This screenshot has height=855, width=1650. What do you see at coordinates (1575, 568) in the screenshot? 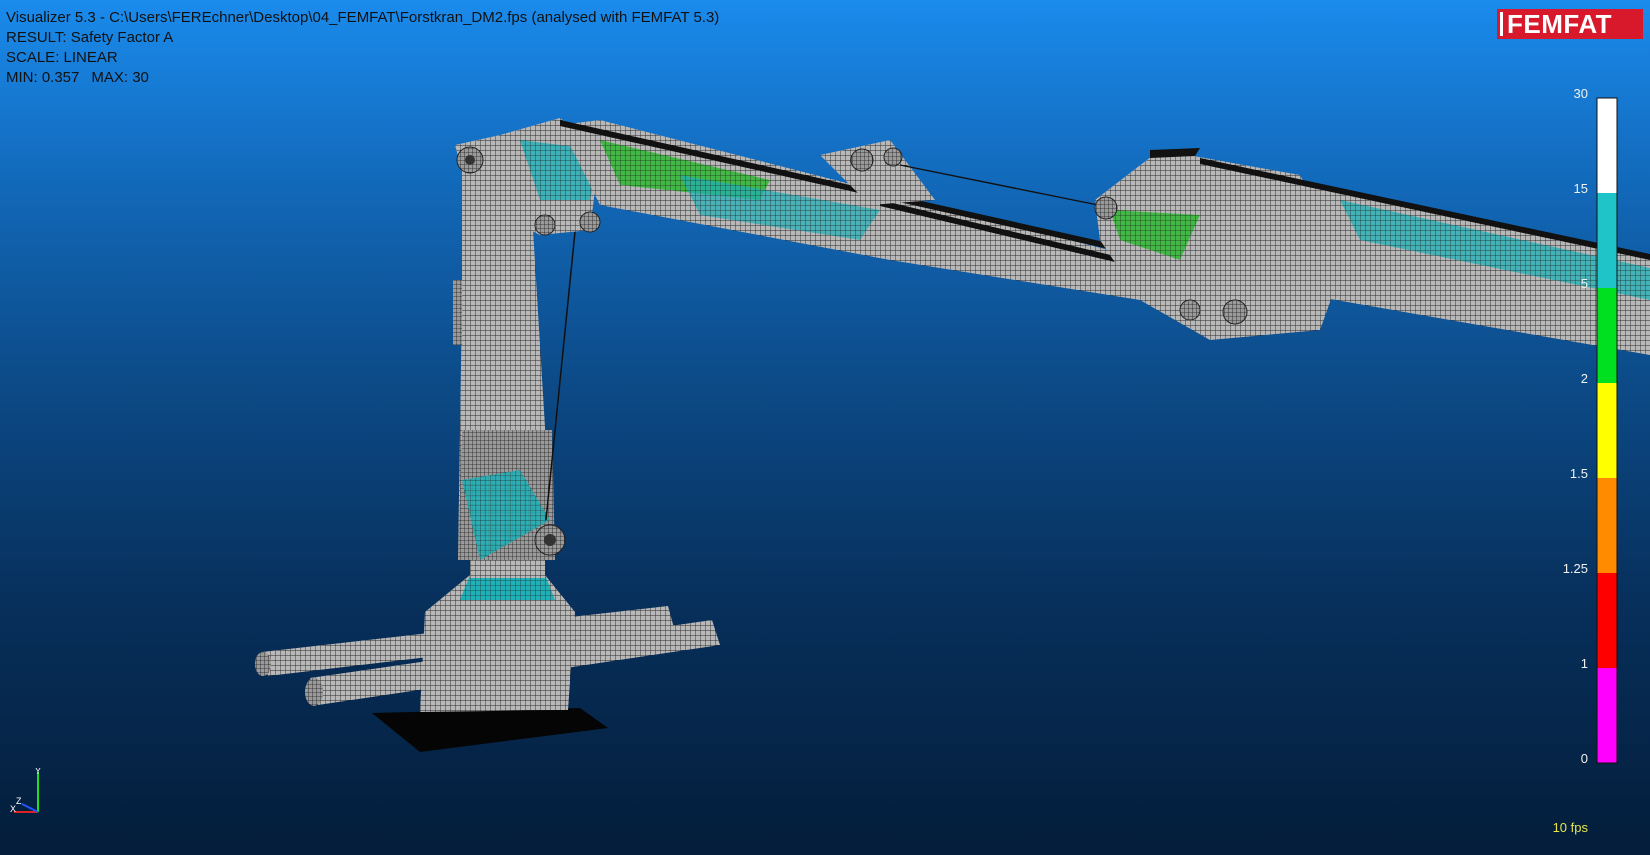
I see `legend-label-1-25: 1.25` at bounding box center [1575, 568].